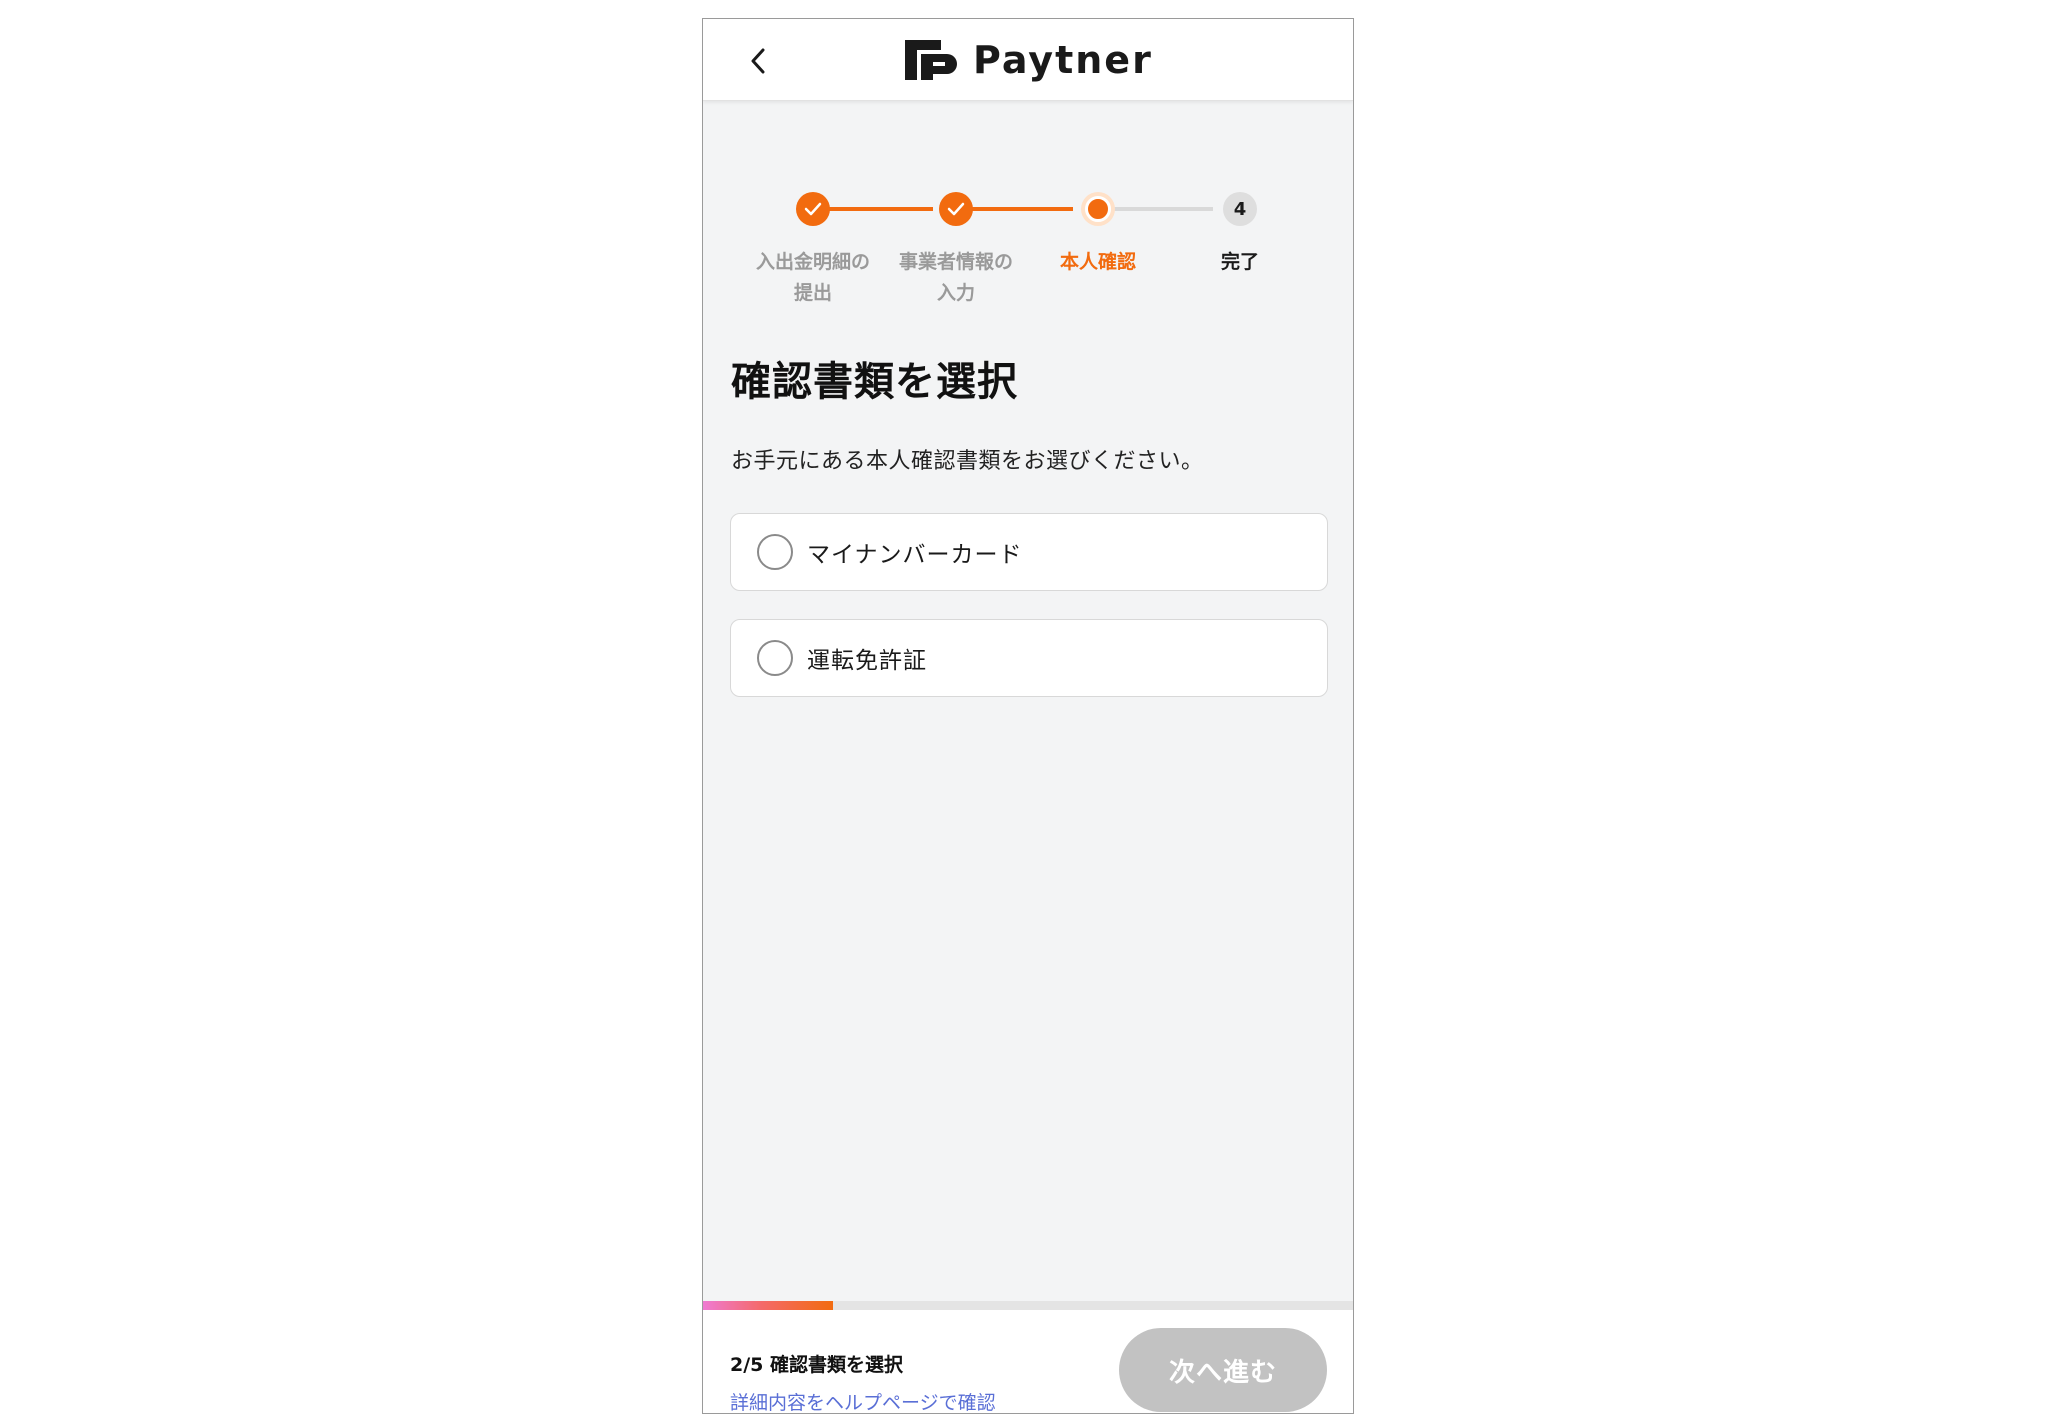  I want to click on page-description: お手元にある本人確認書類をお選びください。, so click(967, 461).